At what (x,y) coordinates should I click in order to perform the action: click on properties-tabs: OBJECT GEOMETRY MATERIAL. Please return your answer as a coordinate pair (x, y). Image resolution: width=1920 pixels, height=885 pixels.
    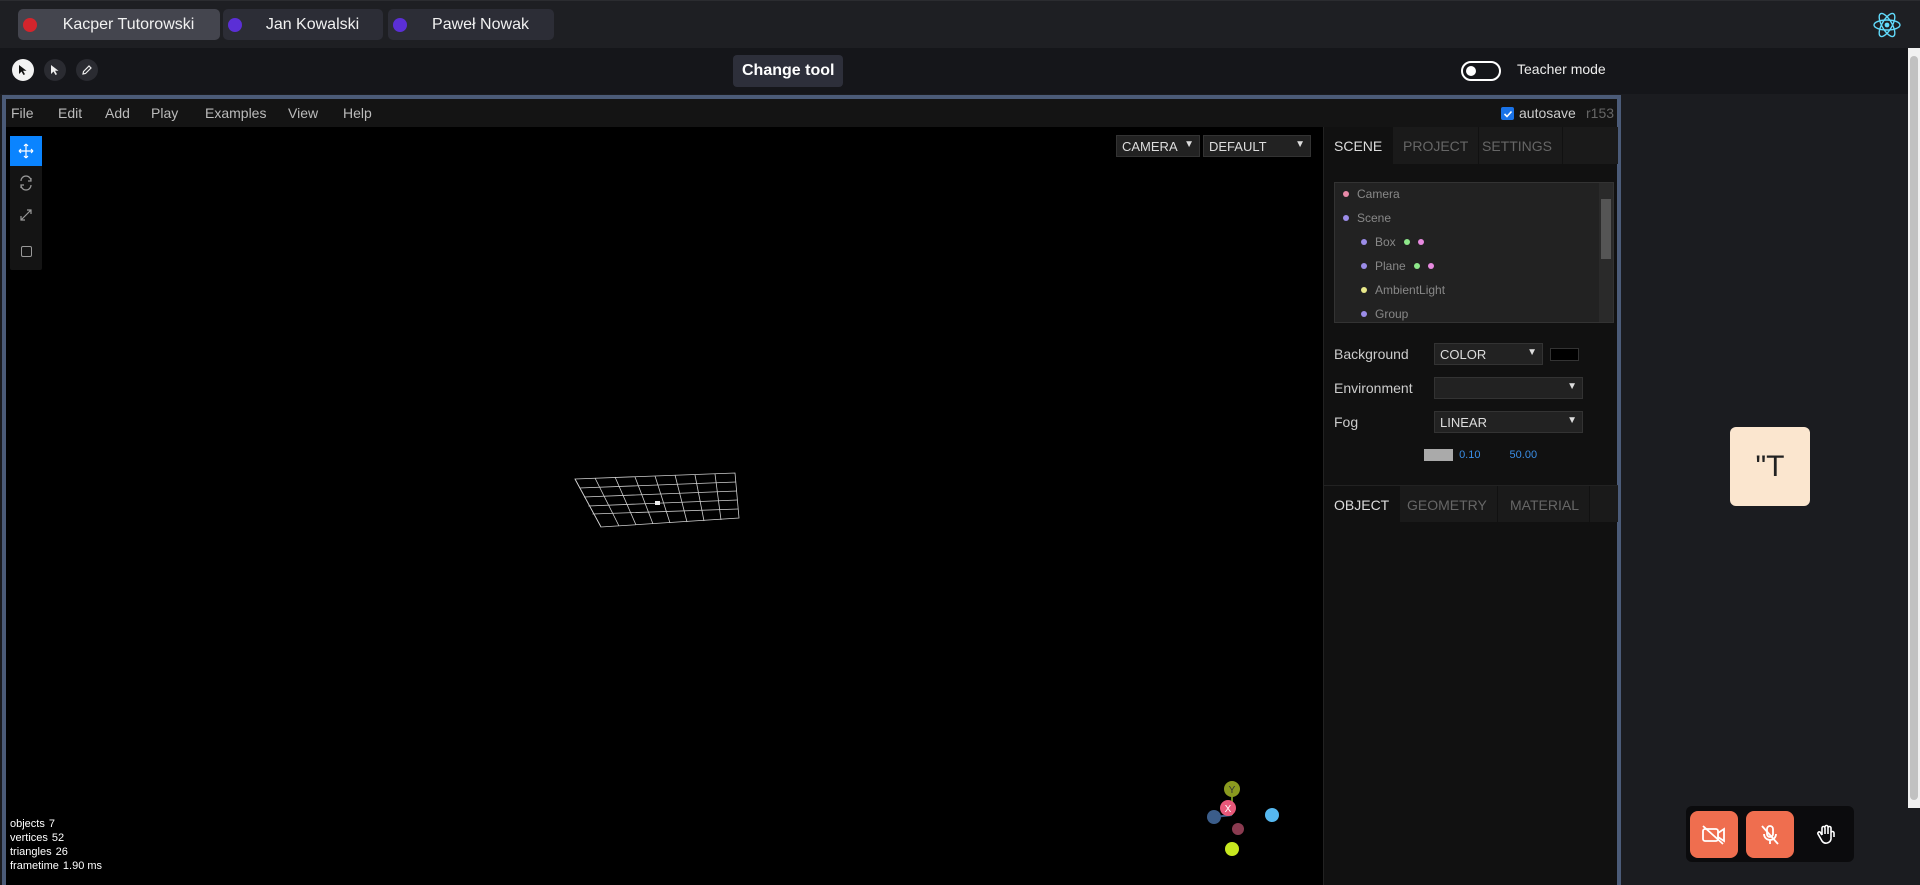
    Looking at the image, I should click on (1471, 504).